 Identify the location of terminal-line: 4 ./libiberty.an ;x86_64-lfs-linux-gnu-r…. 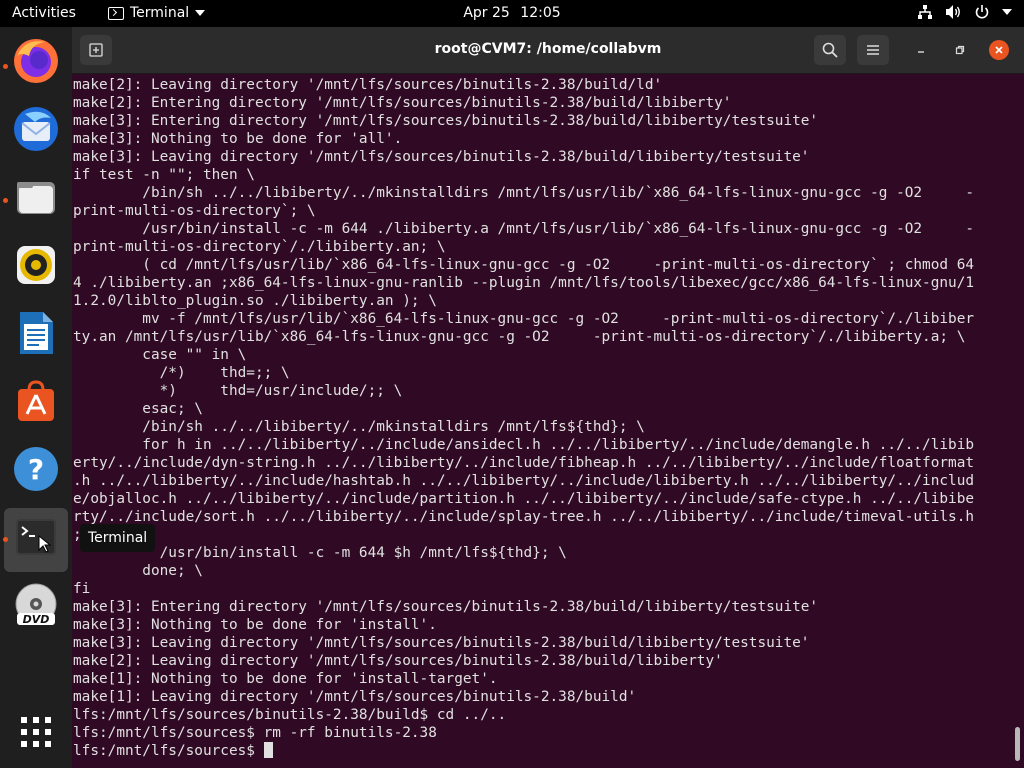
(524, 283).